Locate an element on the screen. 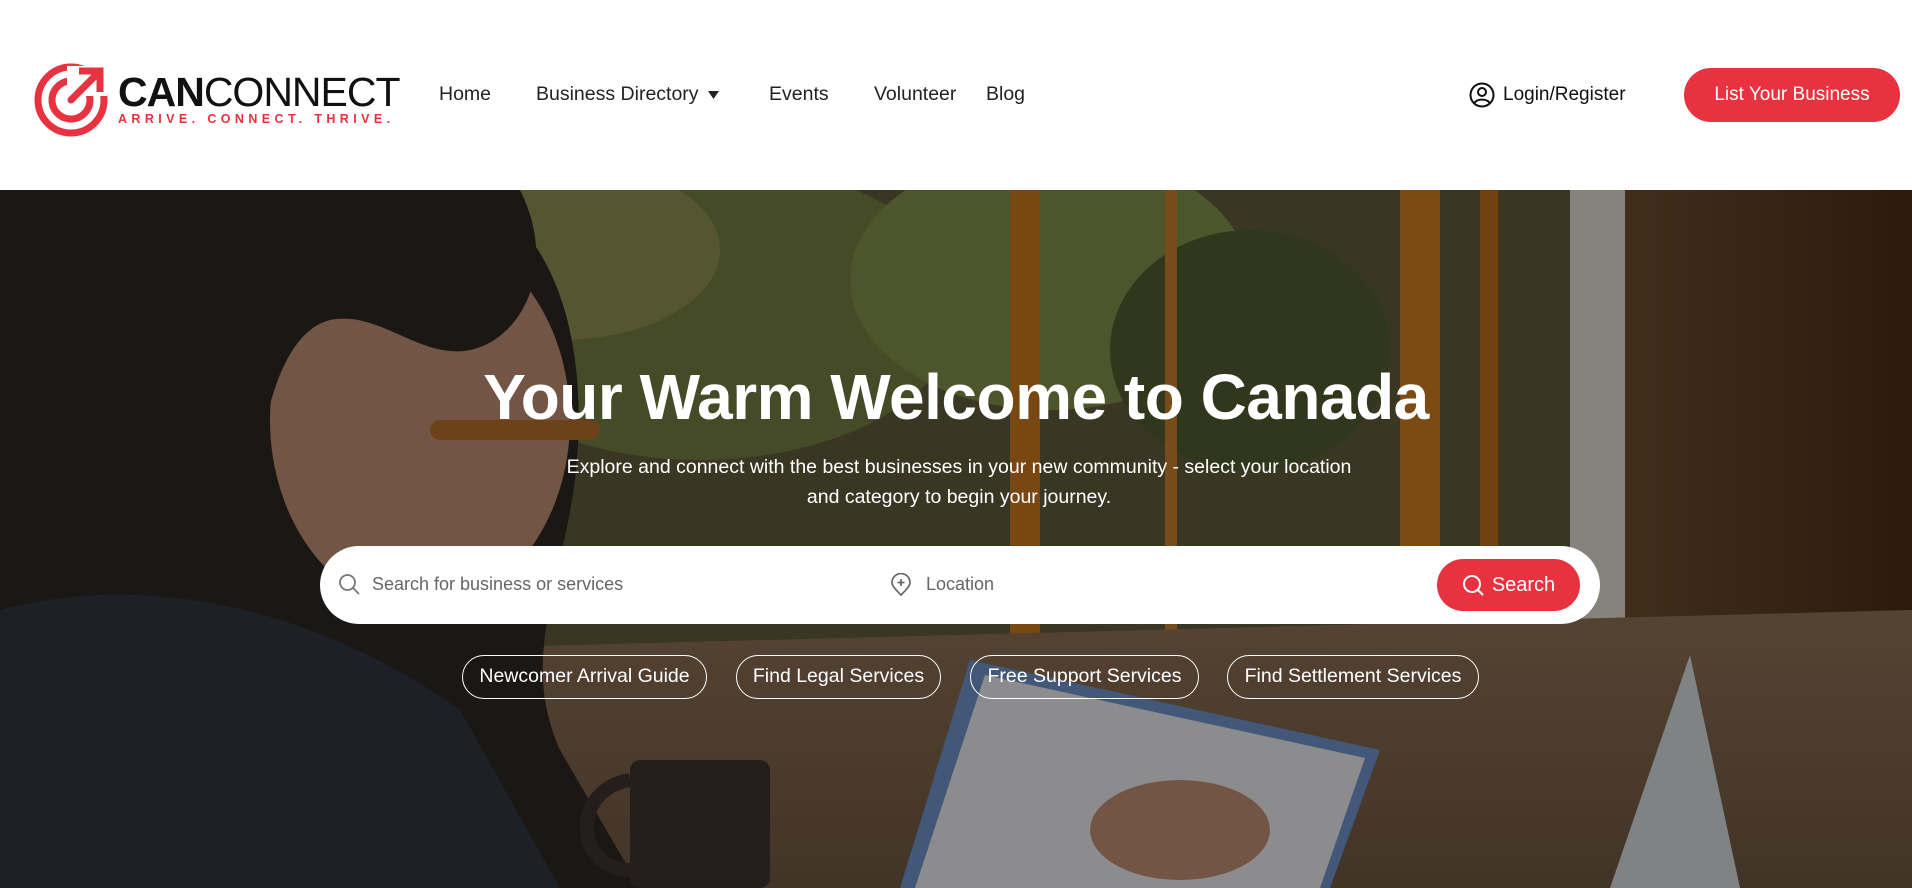 The width and height of the screenshot is (1912, 888). quick-link-free-support-services: Free Support Services is located at coordinates (1084, 677).